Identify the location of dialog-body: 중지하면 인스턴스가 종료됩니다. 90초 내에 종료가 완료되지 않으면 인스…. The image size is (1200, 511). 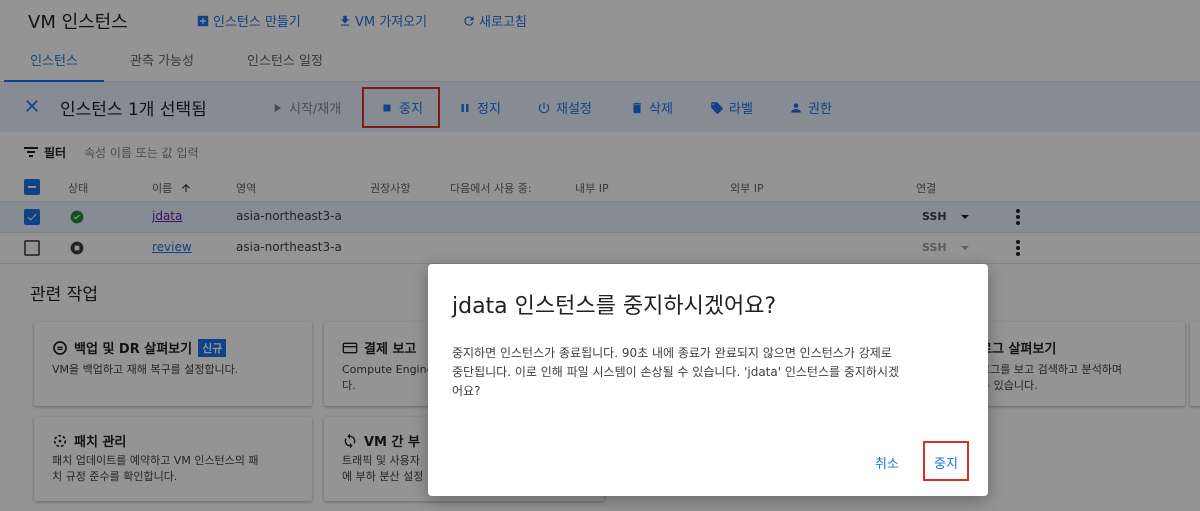
(706, 372).